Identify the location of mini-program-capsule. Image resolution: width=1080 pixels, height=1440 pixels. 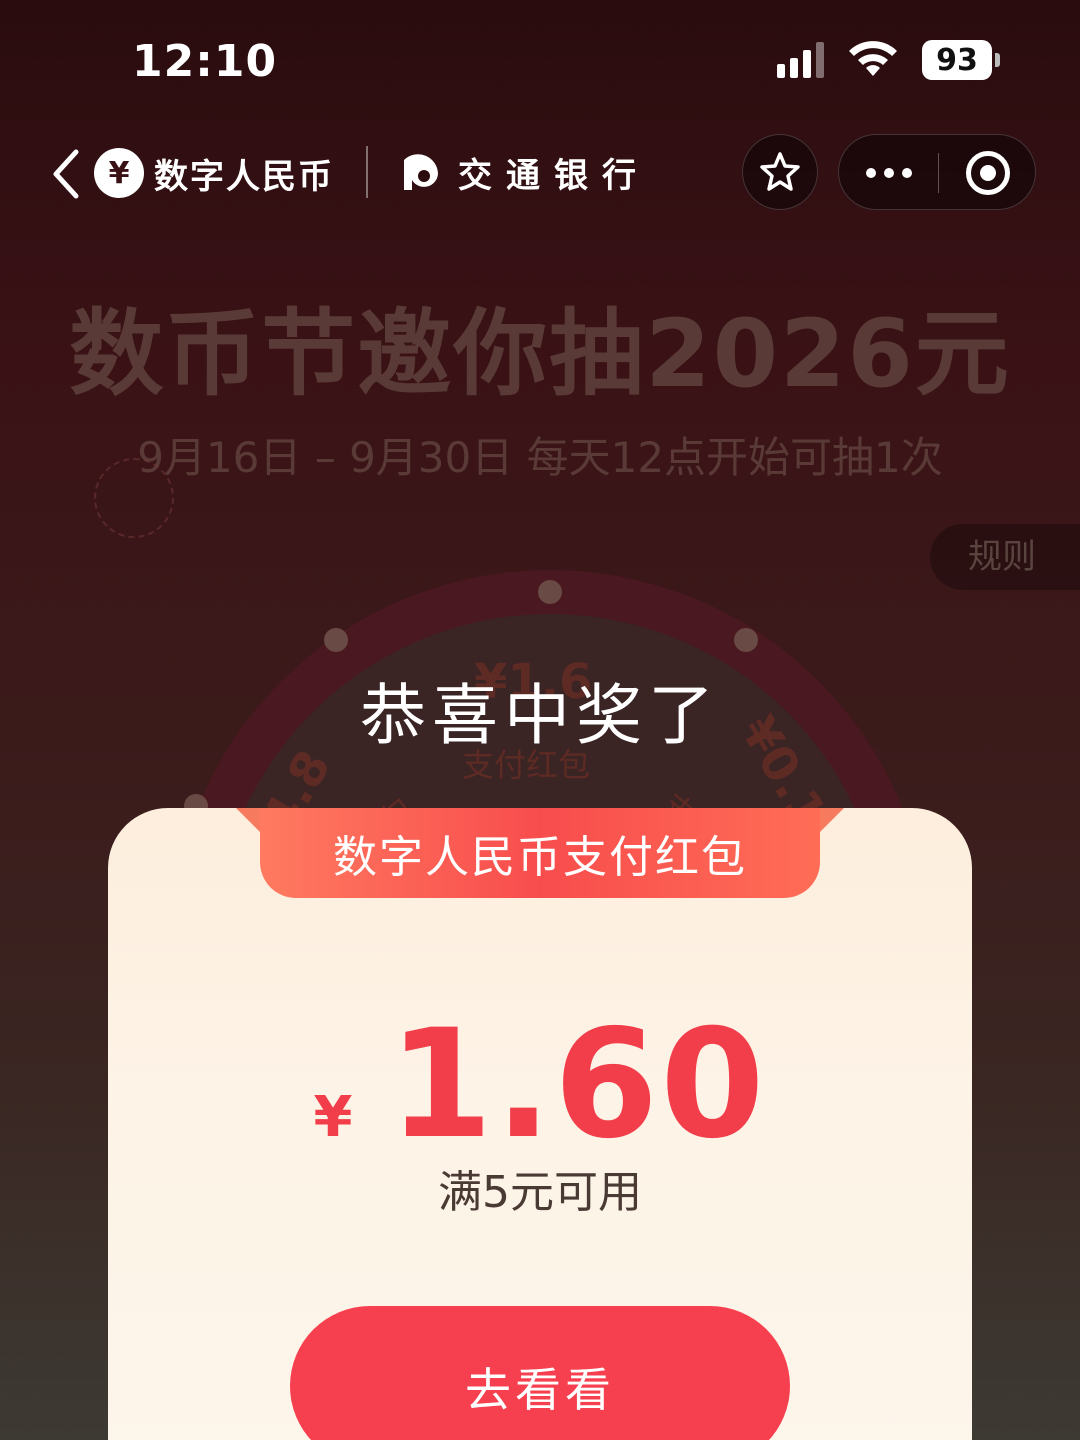
(937, 172).